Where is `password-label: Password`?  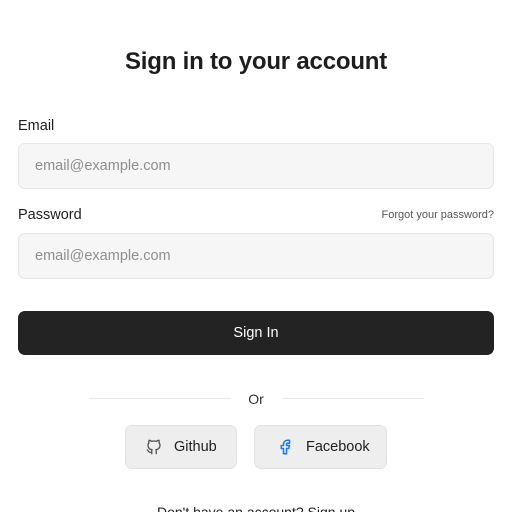
password-label: Password is located at coordinates (50, 215).